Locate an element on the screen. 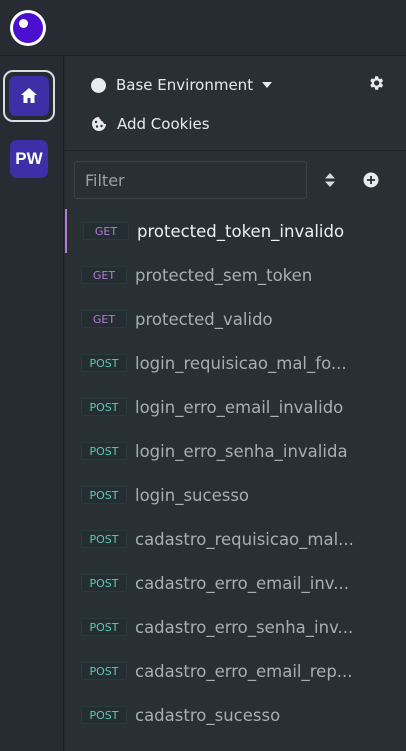 The image size is (406, 751). chevron-down-icon is located at coordinates (267, 85).